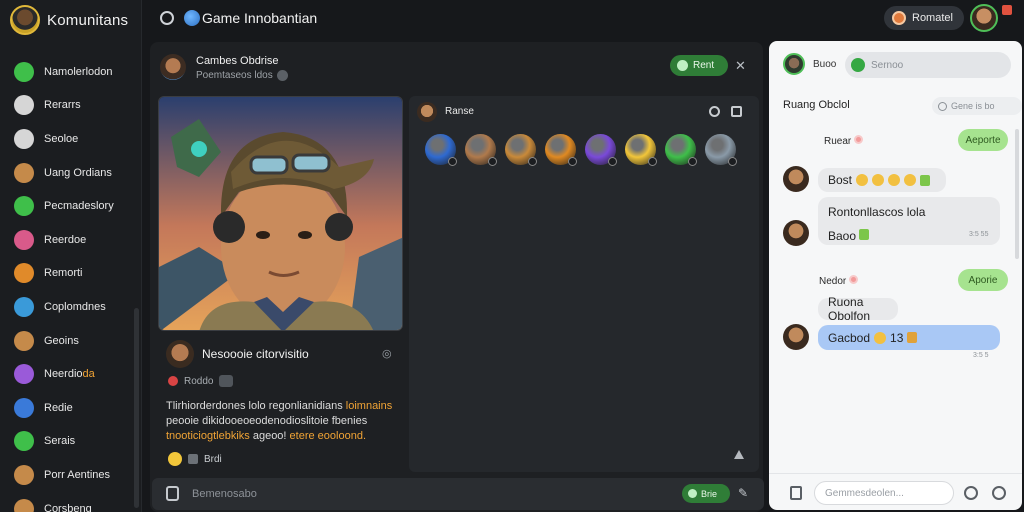 This screenshot has height=512, width=1024. Describe the element at coordinates (743, 493) in the screenshot. I see `mic-icon: ✎` at that location.